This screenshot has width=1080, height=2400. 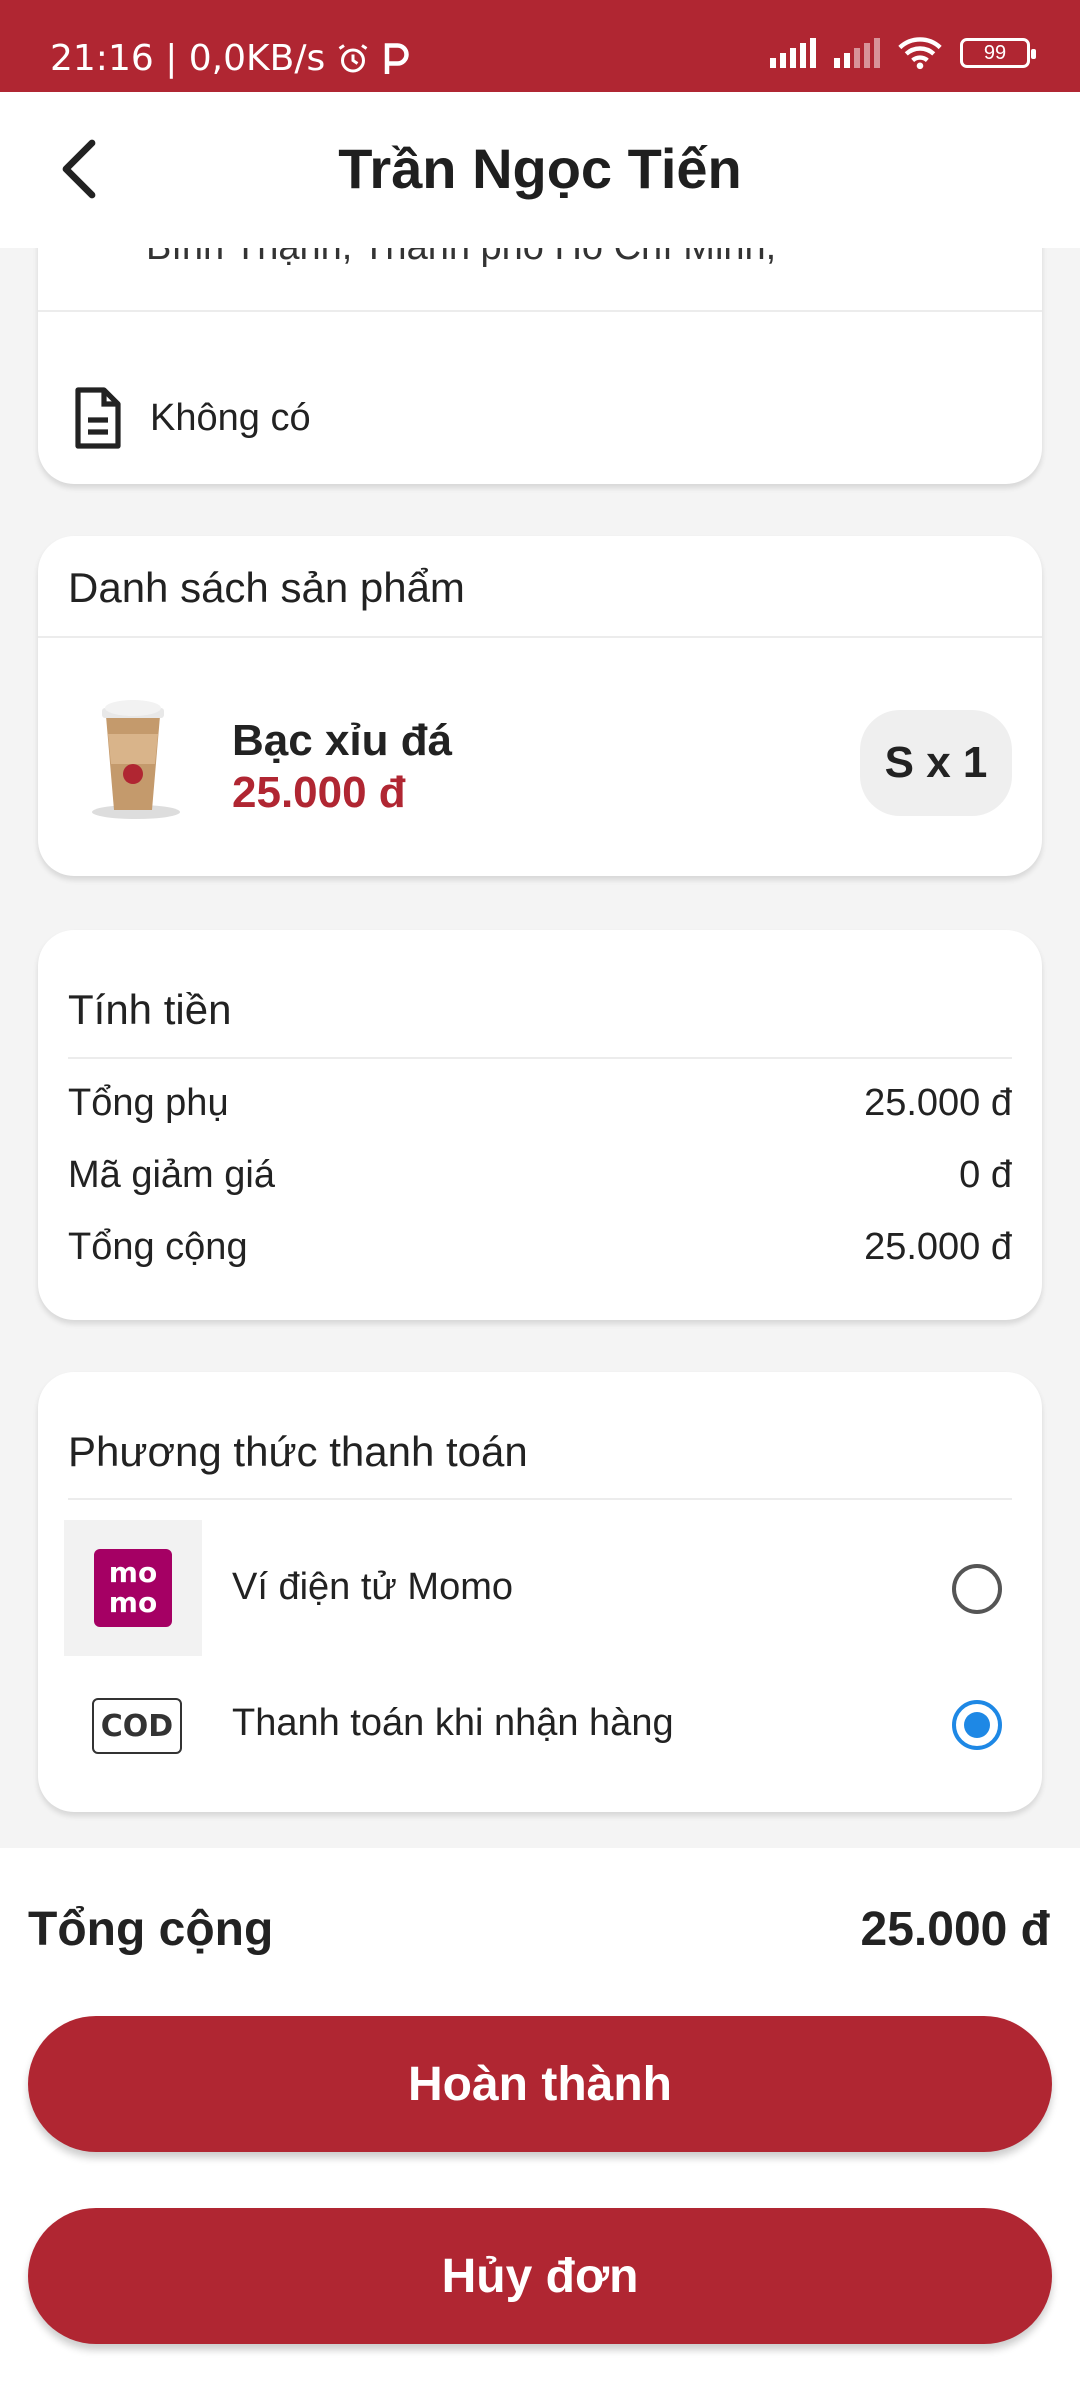 I want to click on discount-row: Mã giảm giá 0 đ, so click(x=540, y=1175).